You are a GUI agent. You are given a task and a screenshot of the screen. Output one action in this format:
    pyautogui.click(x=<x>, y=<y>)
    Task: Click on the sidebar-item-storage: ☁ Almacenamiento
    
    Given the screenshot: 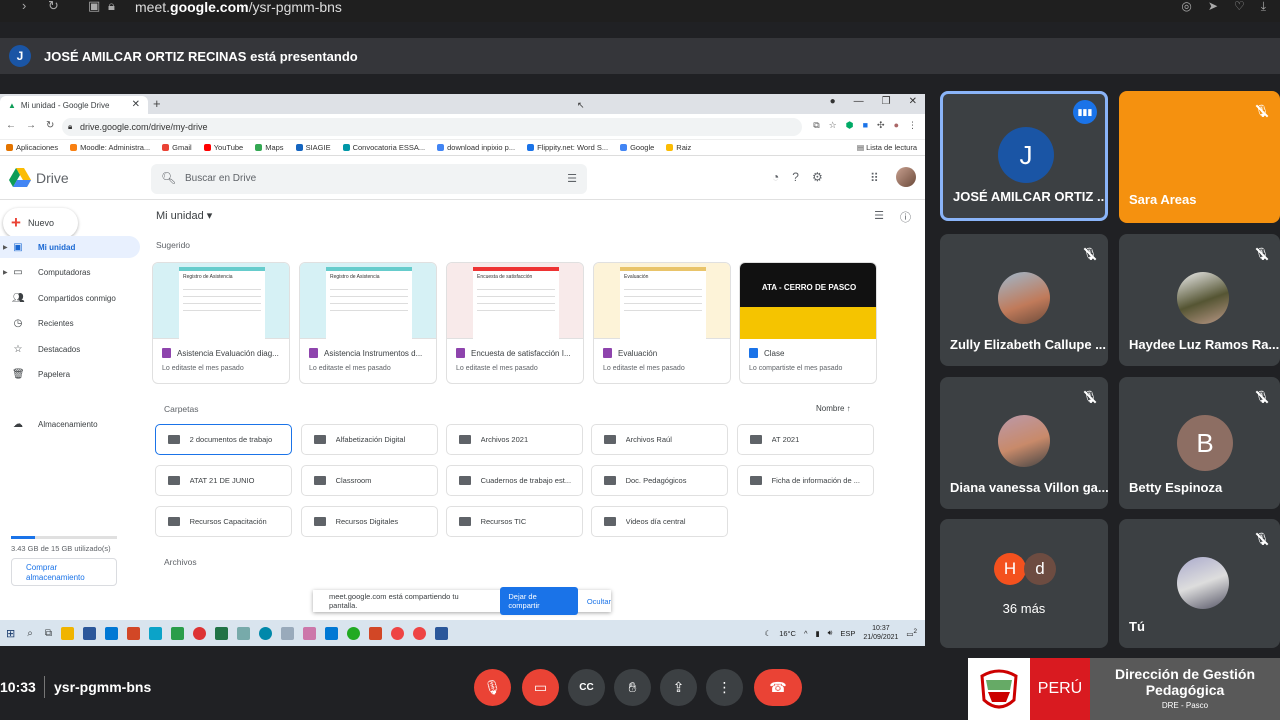 What is the action you would take?
    pyautogui.click(x=70, y=424)
    